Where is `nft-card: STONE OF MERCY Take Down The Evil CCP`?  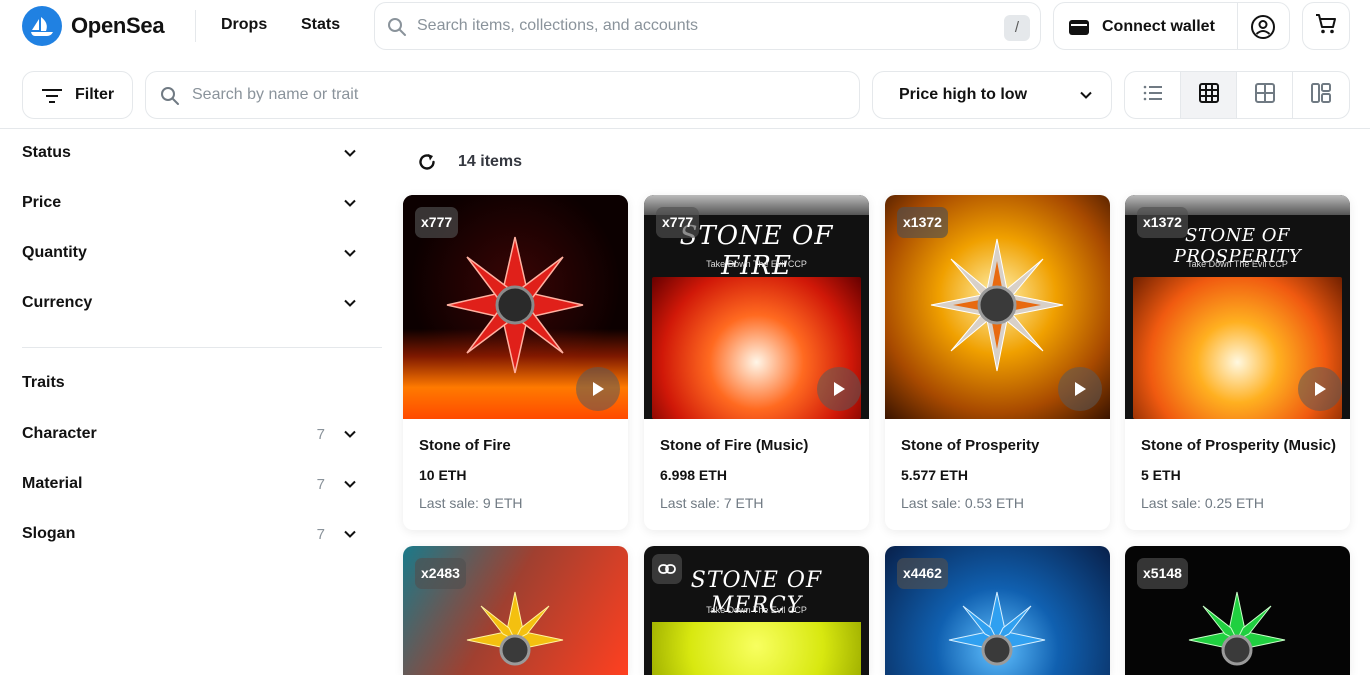
nft-card: STONE OF MERCY Take Down The Evil CCP is located at coordinates (756, 610).